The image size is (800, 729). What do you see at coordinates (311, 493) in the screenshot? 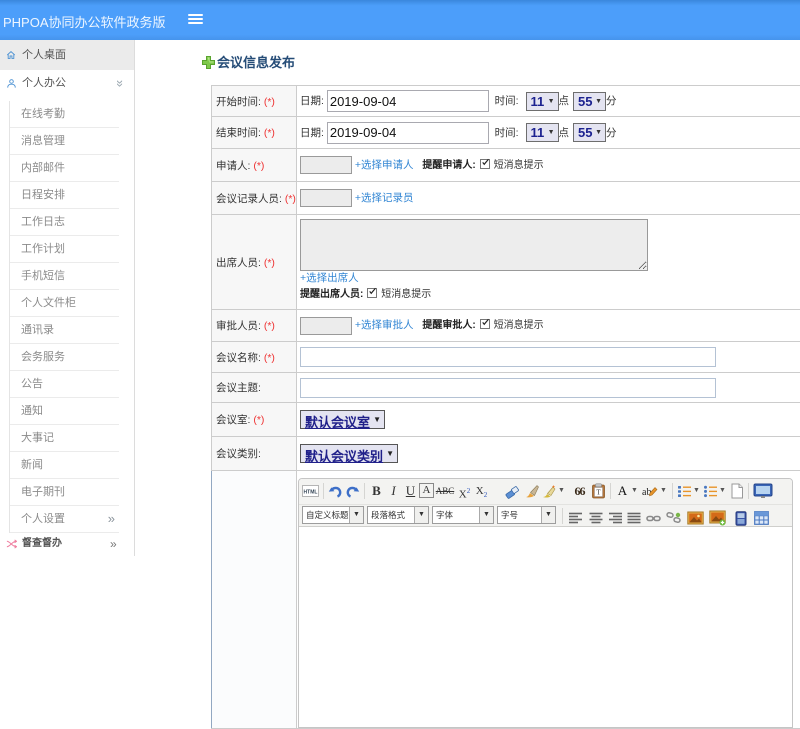
I see `svg-text: HTML` at bounding box center [311, 493].